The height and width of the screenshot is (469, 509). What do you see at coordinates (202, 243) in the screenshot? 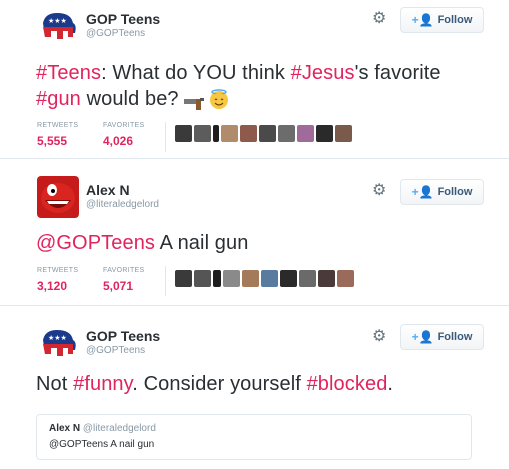
I see `text-run: A nail gun` at bounding box center [202, 243].